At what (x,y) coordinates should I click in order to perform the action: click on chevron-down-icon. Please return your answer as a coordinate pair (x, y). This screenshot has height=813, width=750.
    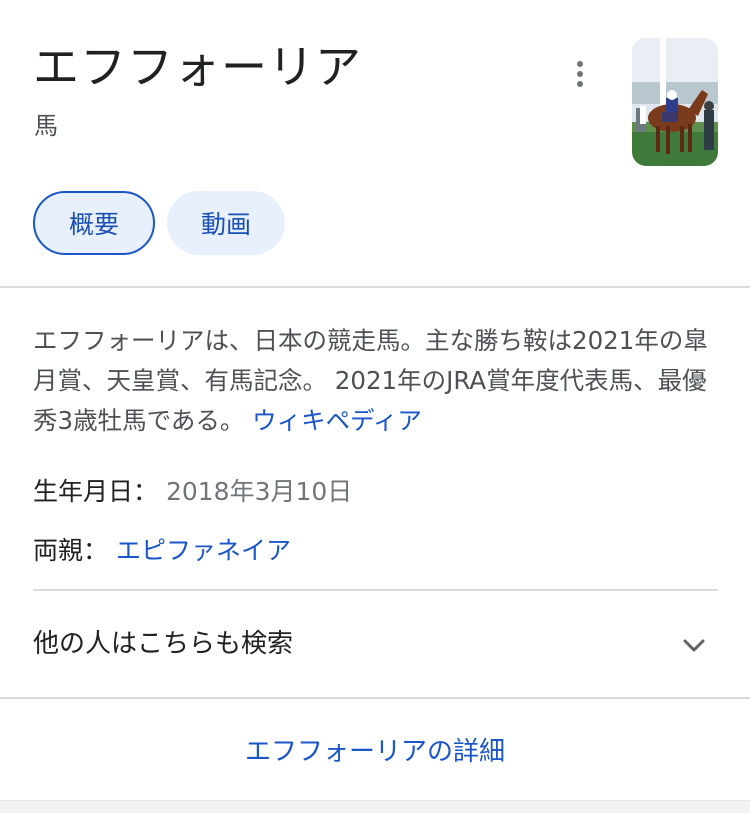
    Looking at the image, I should click on (694, 645).